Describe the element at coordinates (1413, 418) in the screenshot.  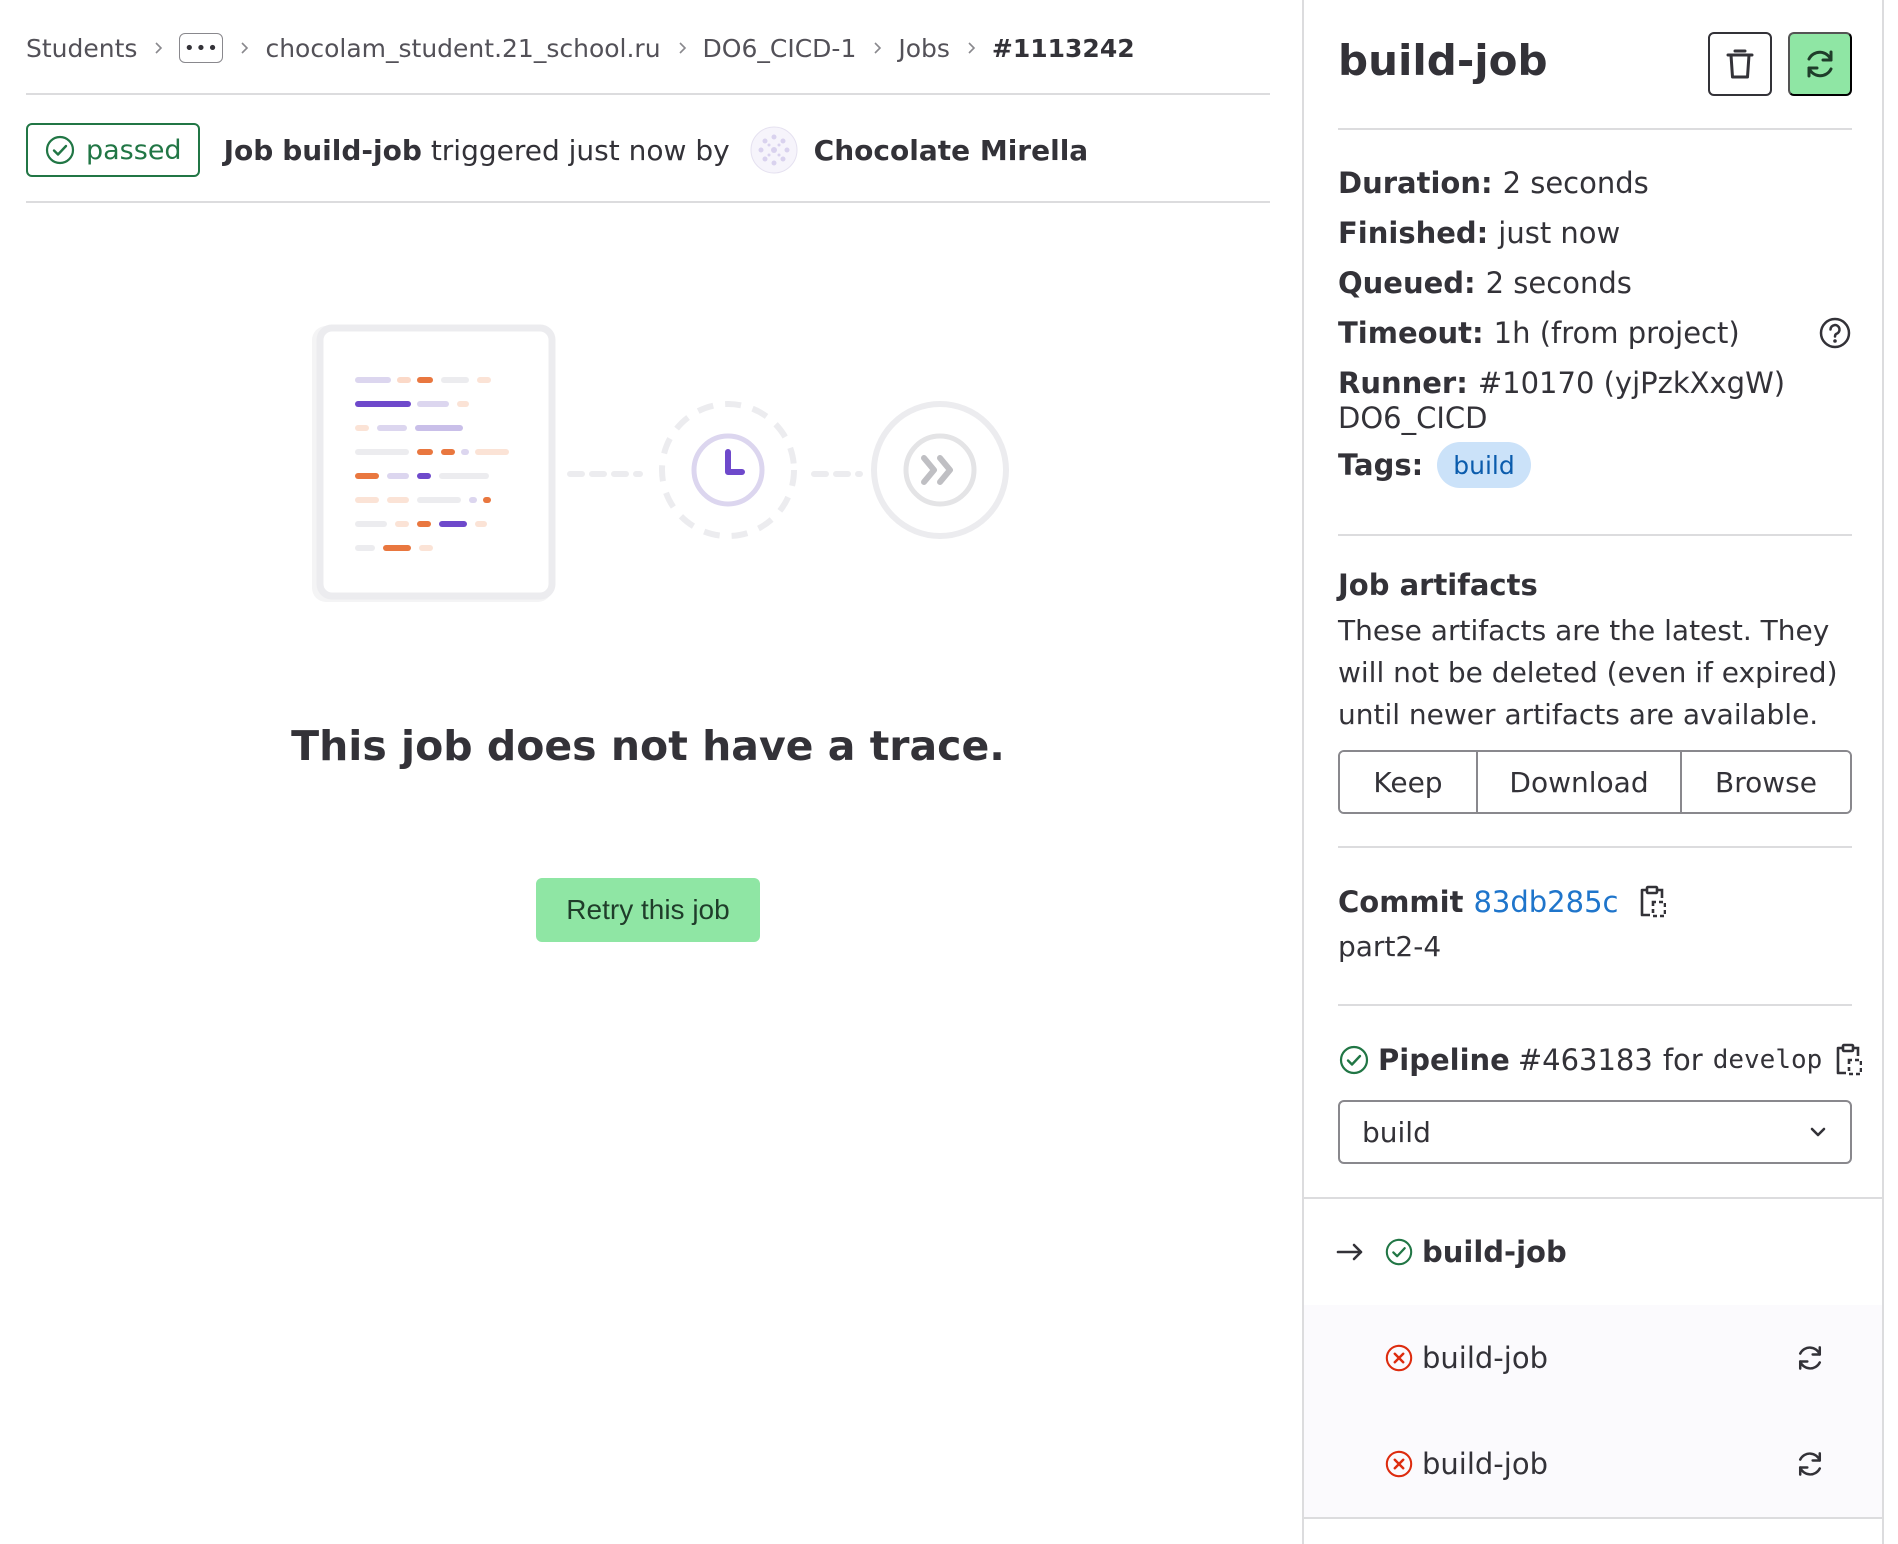
I see `runner-description: DO6_CICD` at that location.